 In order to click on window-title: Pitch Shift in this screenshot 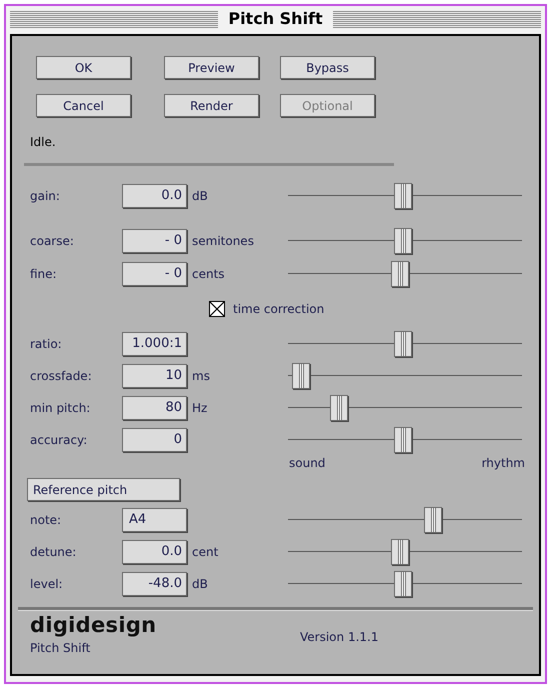, I will do `click(275, 19)`.